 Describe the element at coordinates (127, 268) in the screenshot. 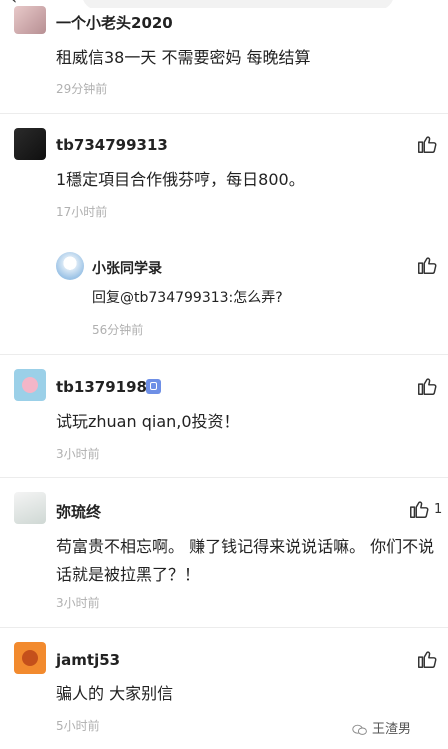

I see `reply-username: 小张同学录` at that location.